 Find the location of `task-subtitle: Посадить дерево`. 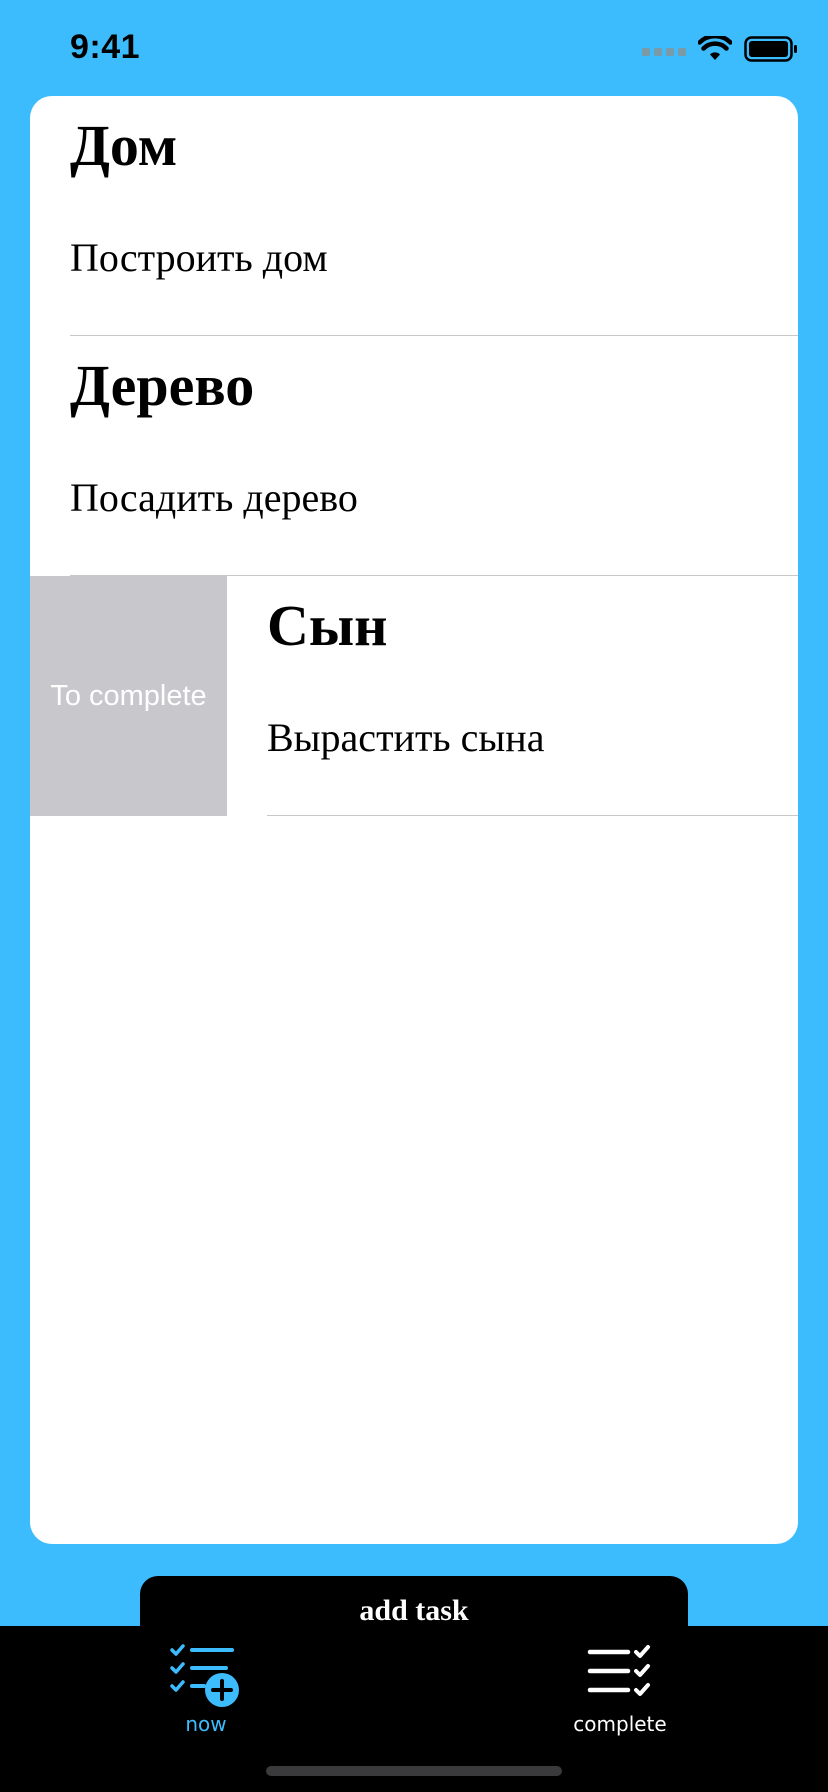

task-subtitle: Посадить дерево is located at coordinates (214, 497).